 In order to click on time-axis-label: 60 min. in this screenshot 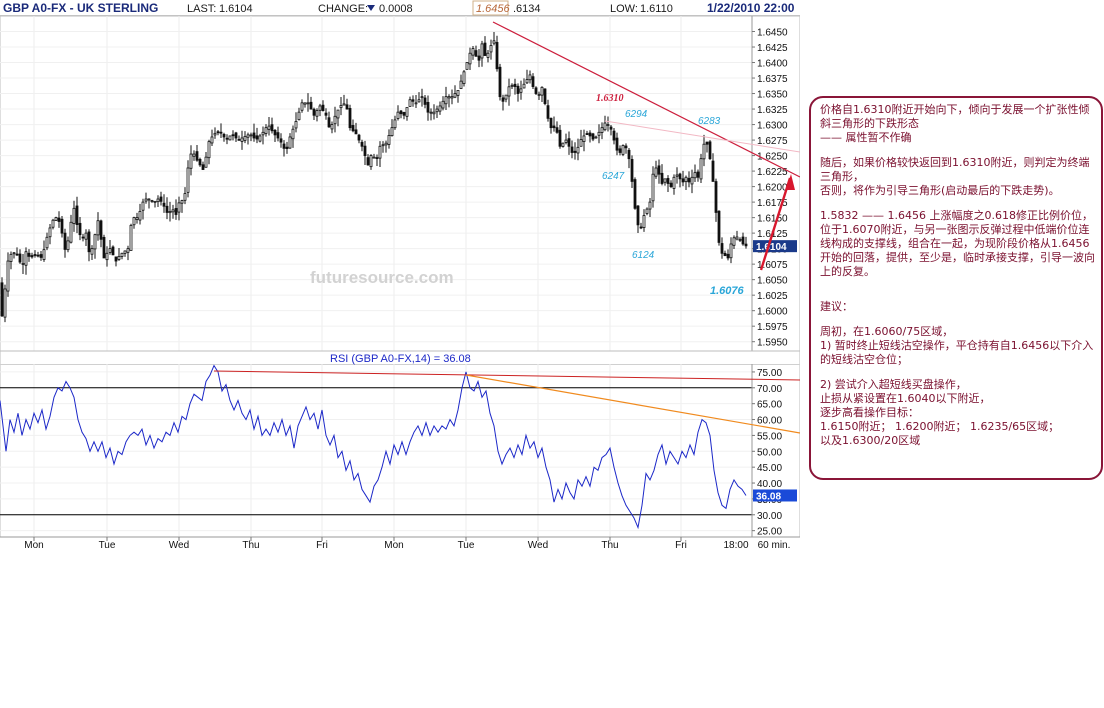, I will do `click(774, 545)`.